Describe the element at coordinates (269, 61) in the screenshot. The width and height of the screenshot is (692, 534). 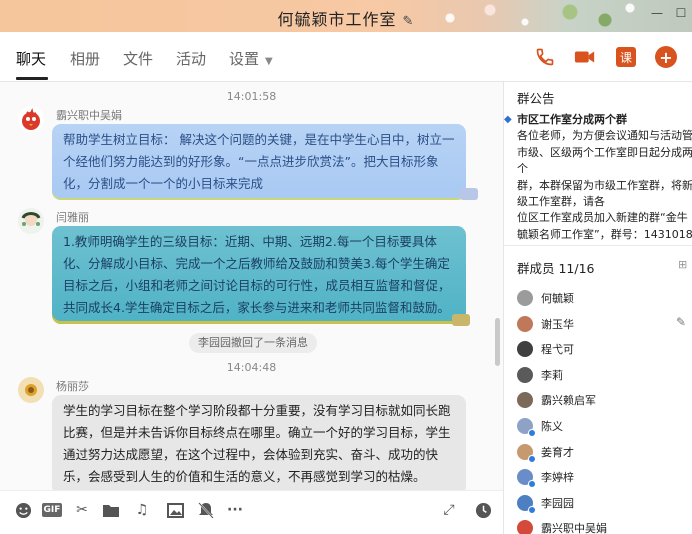
I see `chevron-down-icon: ▼` at that location.